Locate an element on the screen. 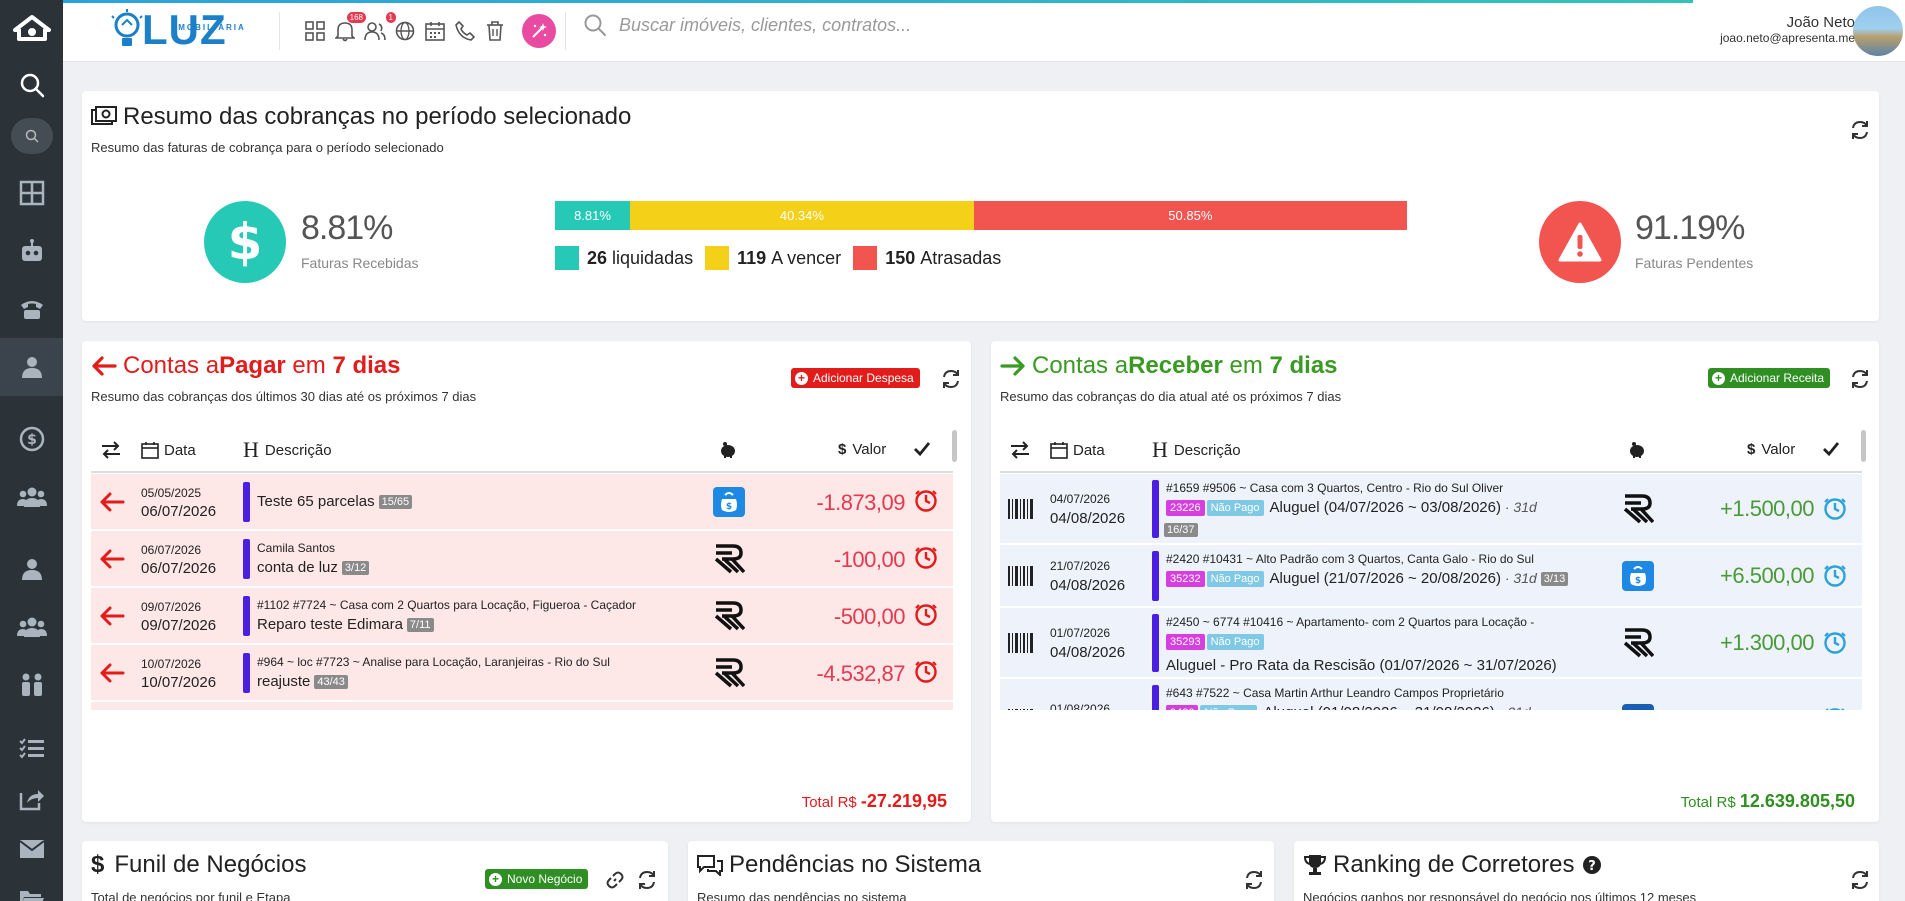 The image size is (1905, 901). row-value: +6.500,00 is located at coordinates (1767, 575).